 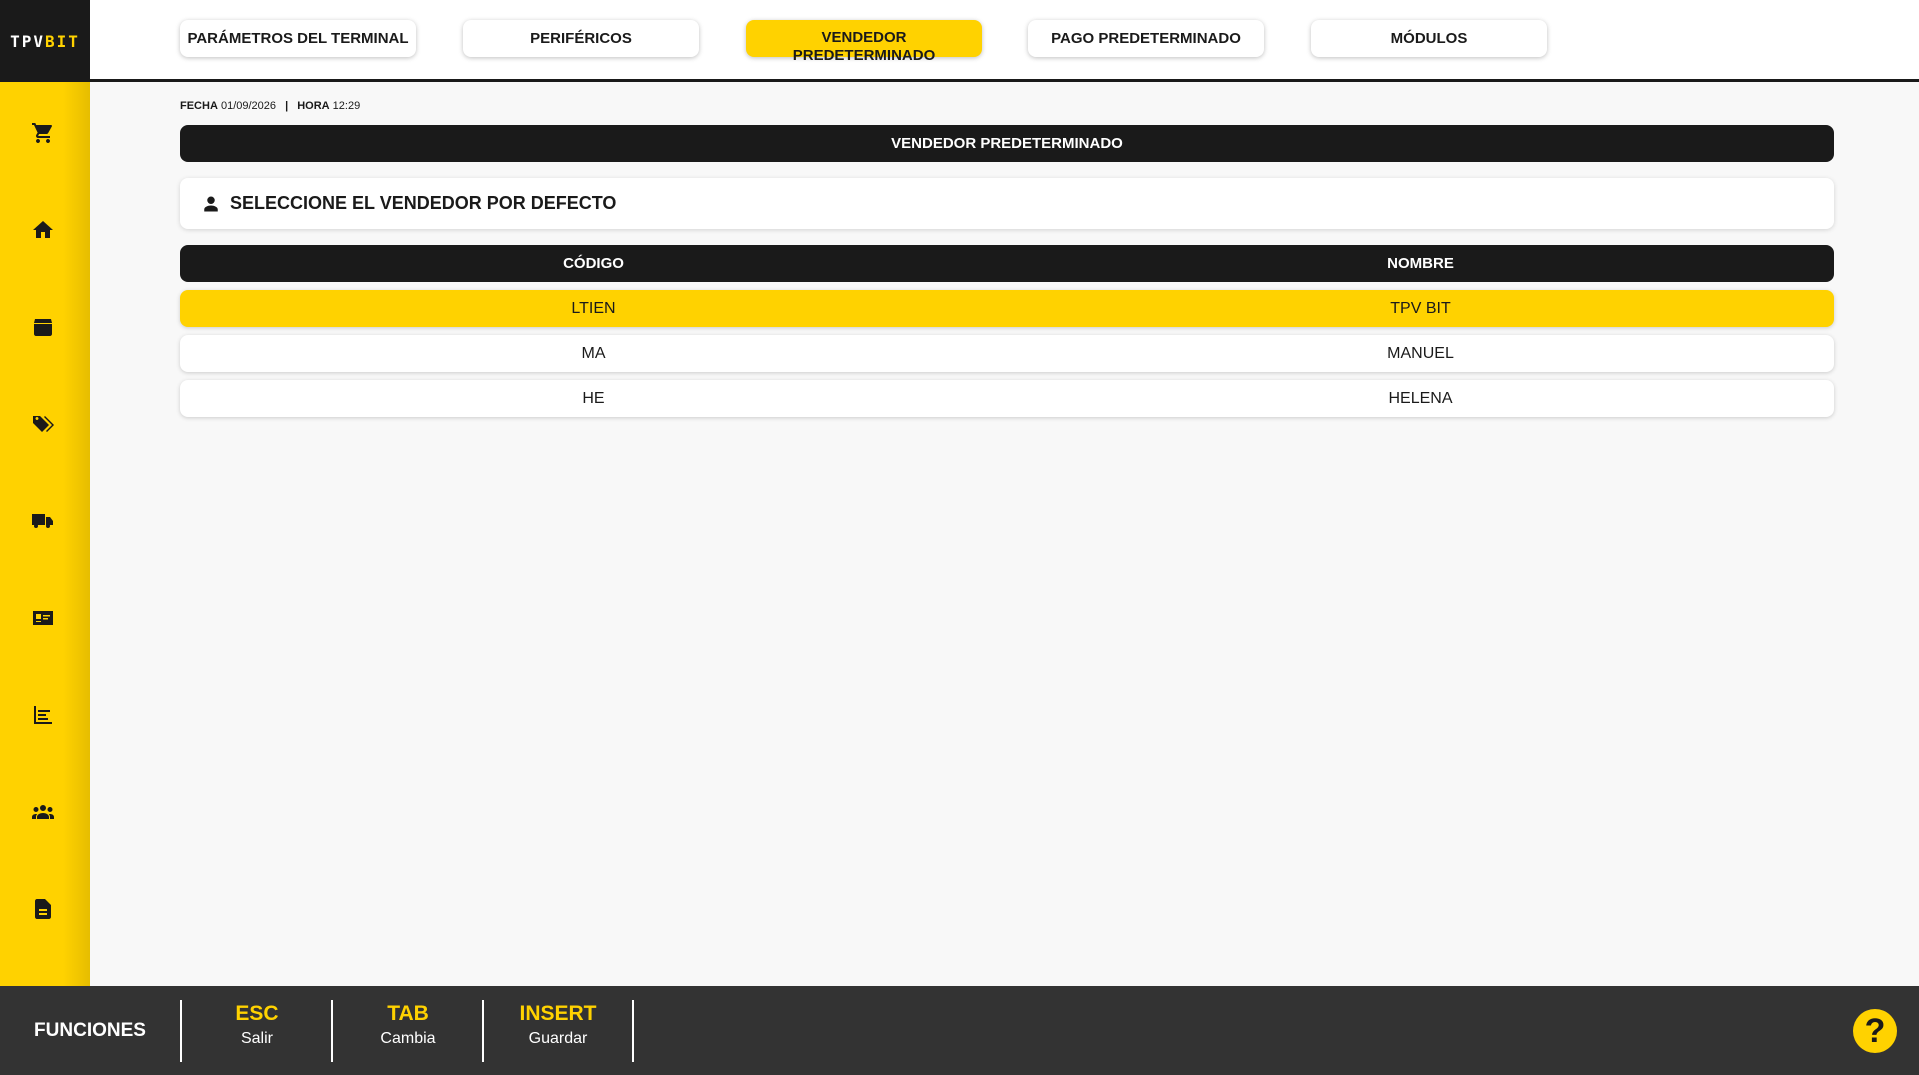 What do you see at coordinates (1007, 203) in the screenshot?
I see `select-vendor-box: SELECCIONE EL VENDEDOR POR DEFECTO` at bounding box center [1007, 203].